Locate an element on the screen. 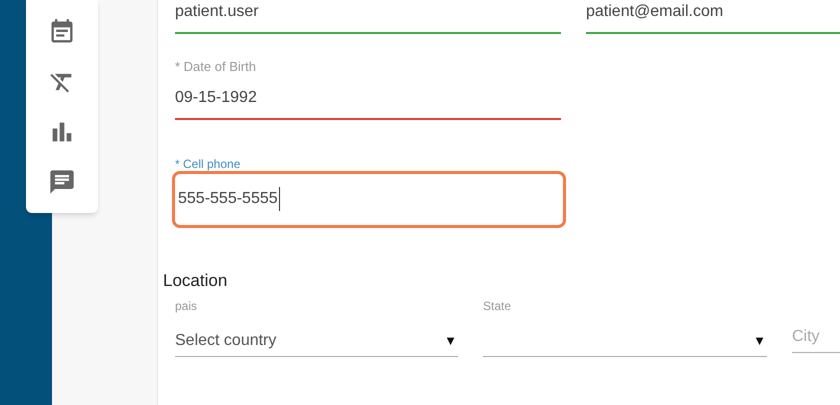 The image size is (840, 405). field-label: State is located at coordinates (497, 306).